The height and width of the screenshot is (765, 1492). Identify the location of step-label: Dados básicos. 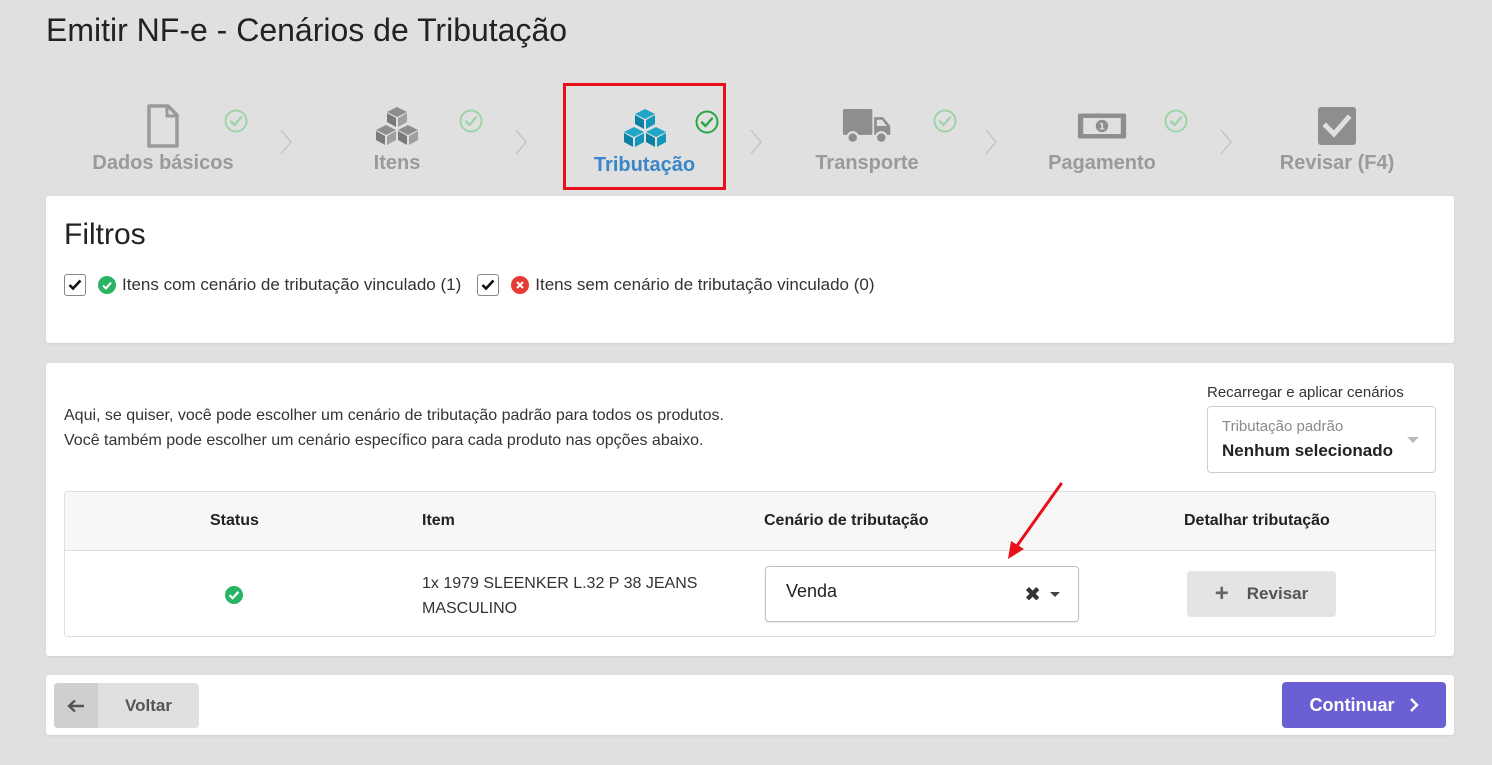
(163, 163).